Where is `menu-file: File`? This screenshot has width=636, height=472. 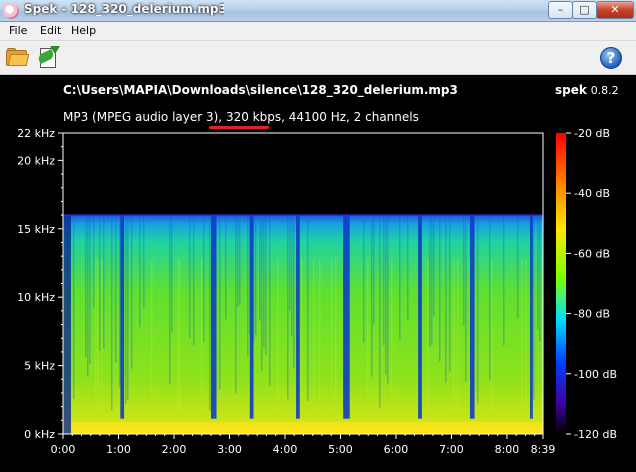 menu-file: File is located at coordinates (18, 30).